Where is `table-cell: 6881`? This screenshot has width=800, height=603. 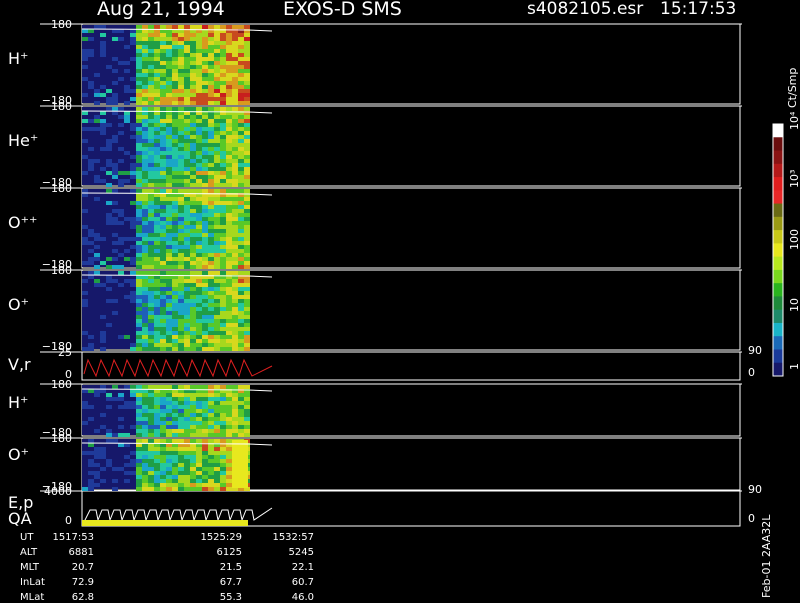
table-cell: 6881 is located at coordinates (81, 552).